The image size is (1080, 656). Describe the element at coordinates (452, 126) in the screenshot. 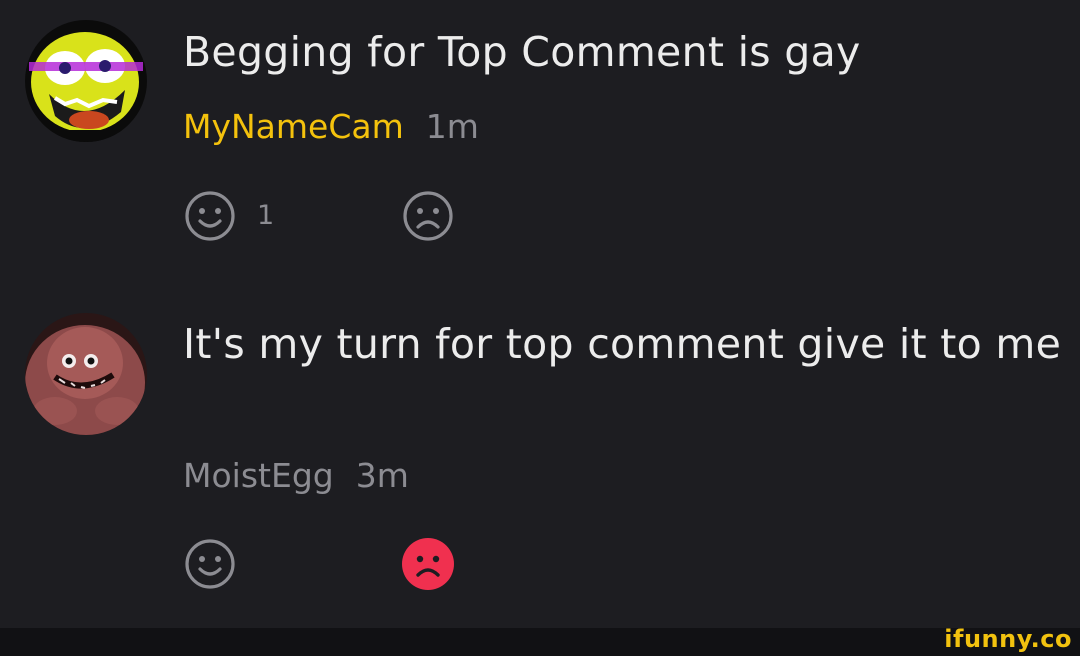

I see `timestamp: 1m` at that location.